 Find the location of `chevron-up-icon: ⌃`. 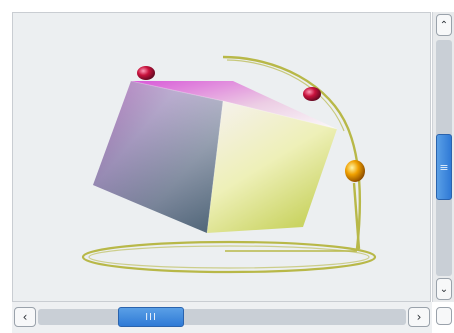

chevron-up-icon: ⌃ is located at coordinates (444, 25).